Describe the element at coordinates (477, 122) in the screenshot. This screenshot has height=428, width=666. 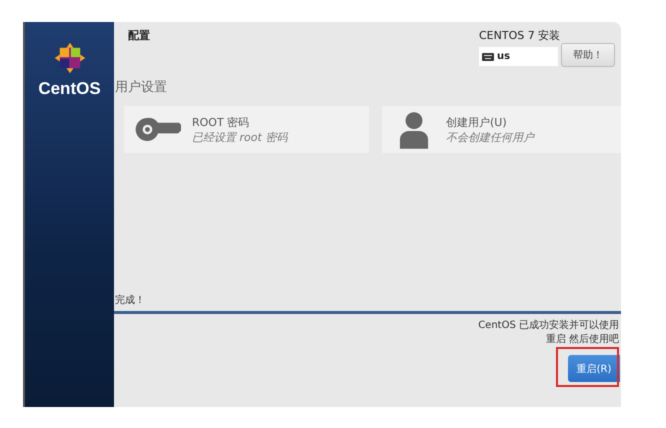
I see `spoke-title: 创建用户(U)` at that location.